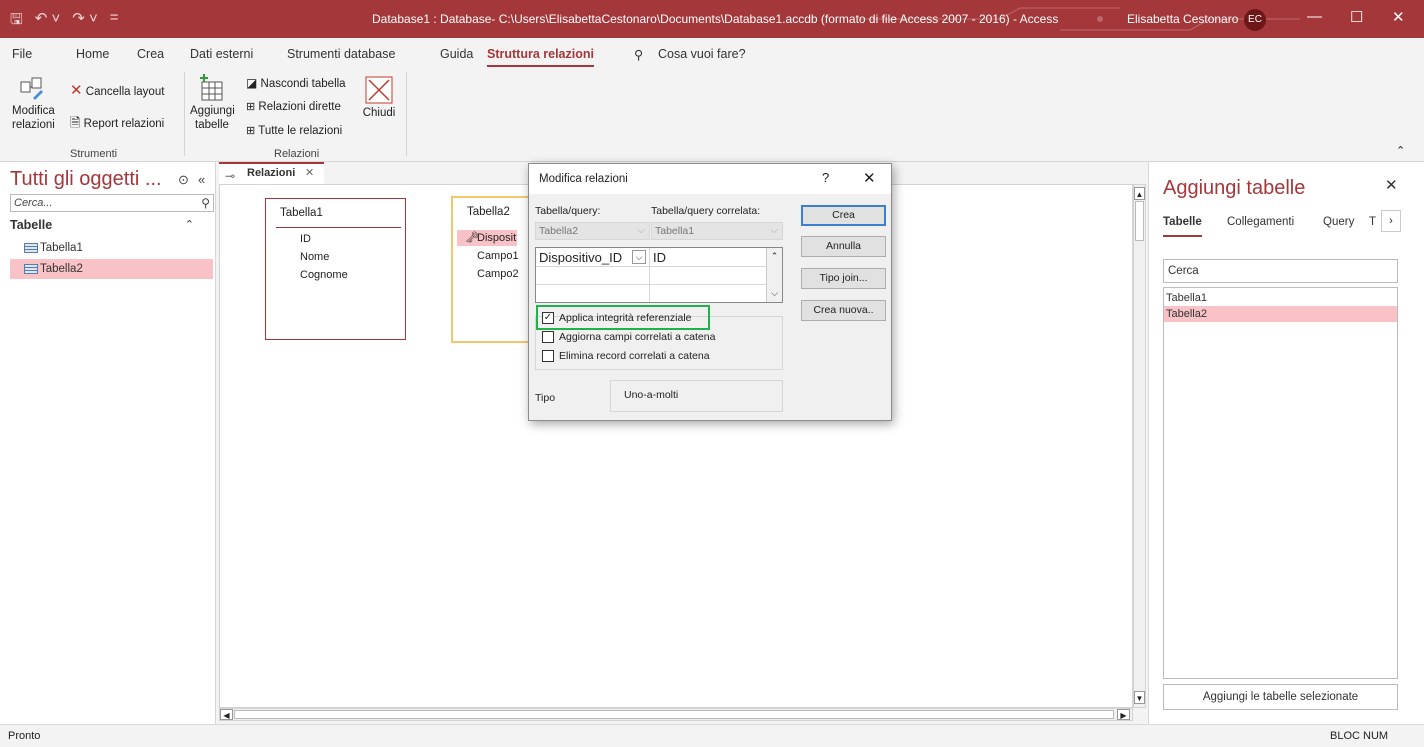 The width and height of the screenshot is (1424, 747). Describe the element at coordinates (869, 178) in the screenshot. I see `close-dialog-button: ✕` at that location.